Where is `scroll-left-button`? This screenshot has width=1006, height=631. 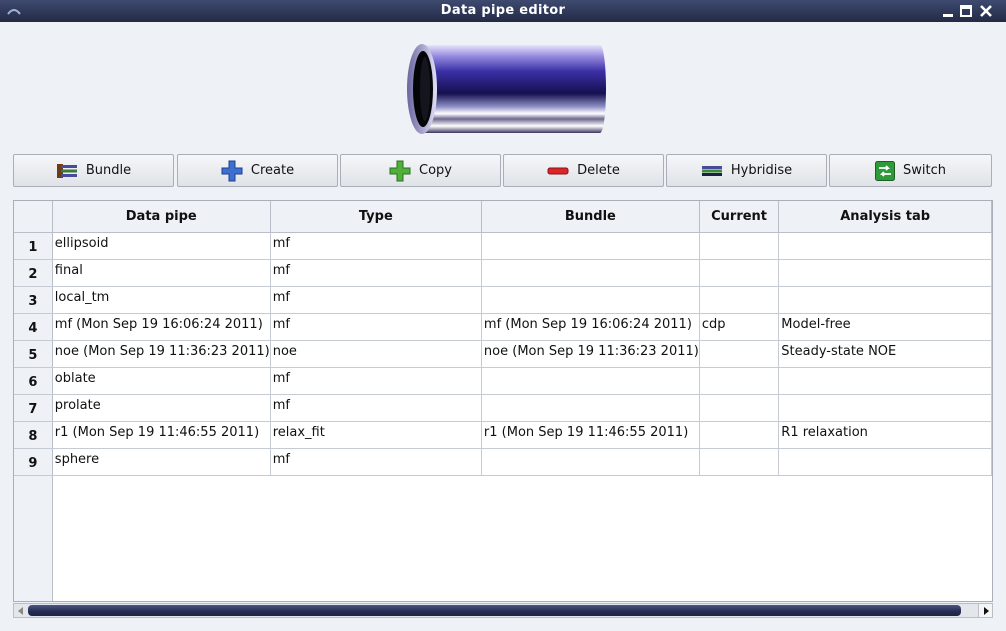 scroll-left-button is located at coordinates (20, 610).